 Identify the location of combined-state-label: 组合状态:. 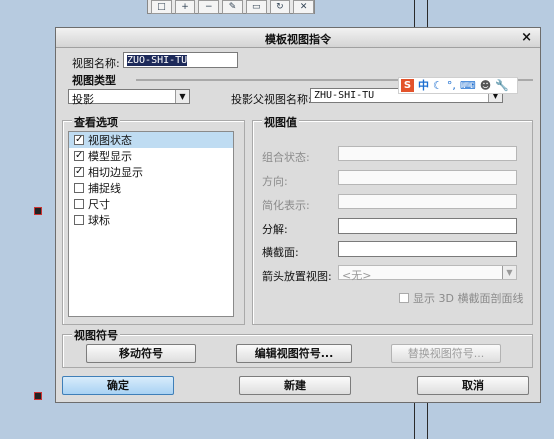
(286, 157).